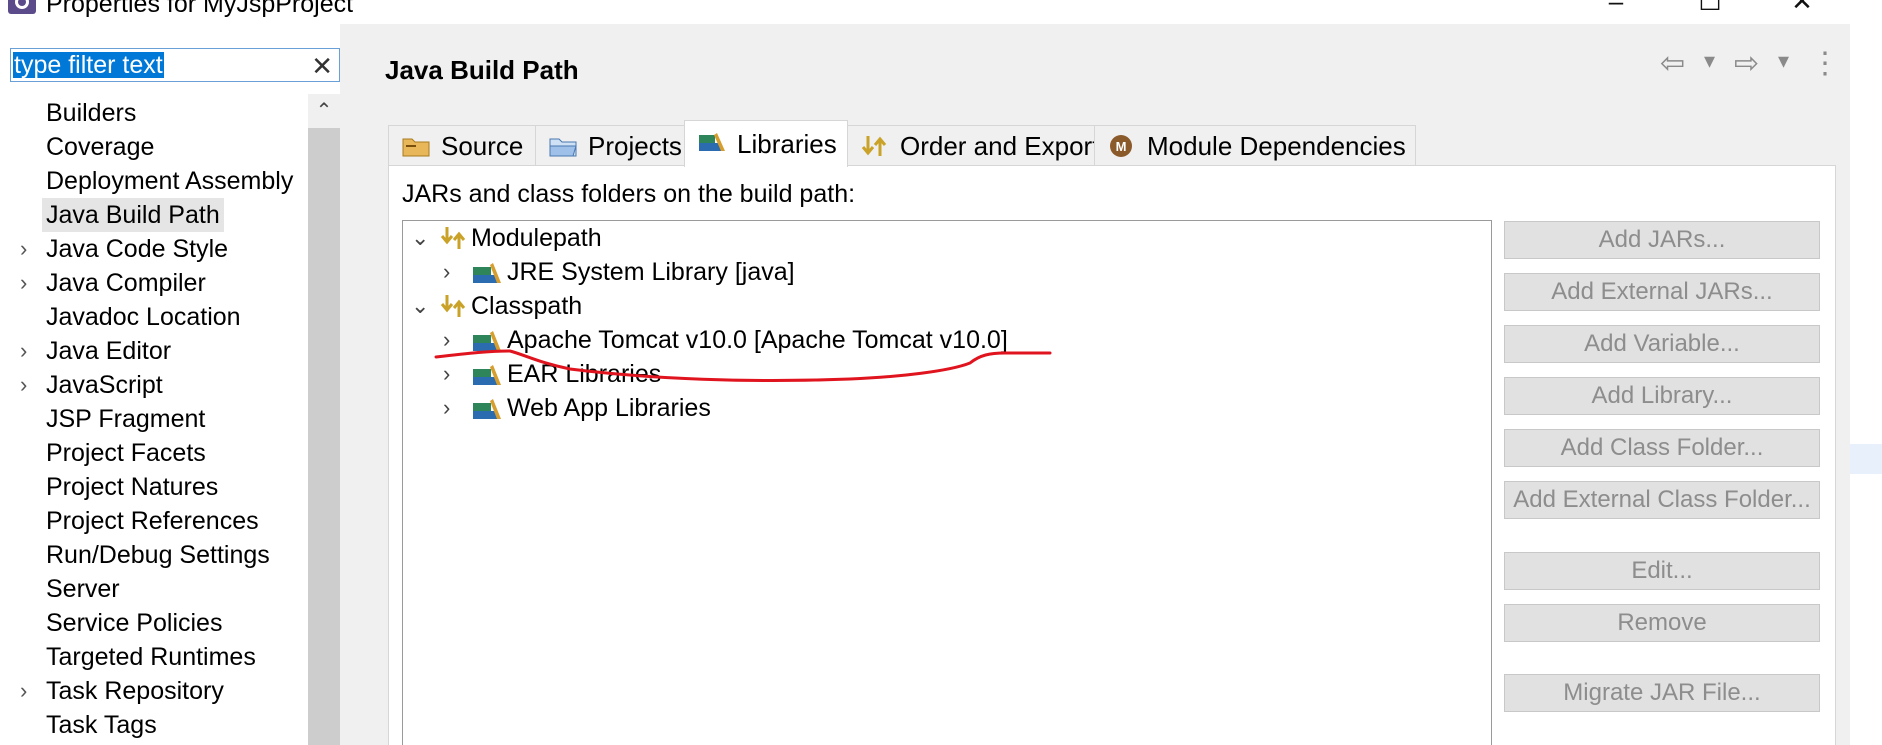 This screenshot has width=1882, height=745. Describe the element at coordinates (83, 589) in the screenshot. I see `sidebar-item-label: Server` at that location.